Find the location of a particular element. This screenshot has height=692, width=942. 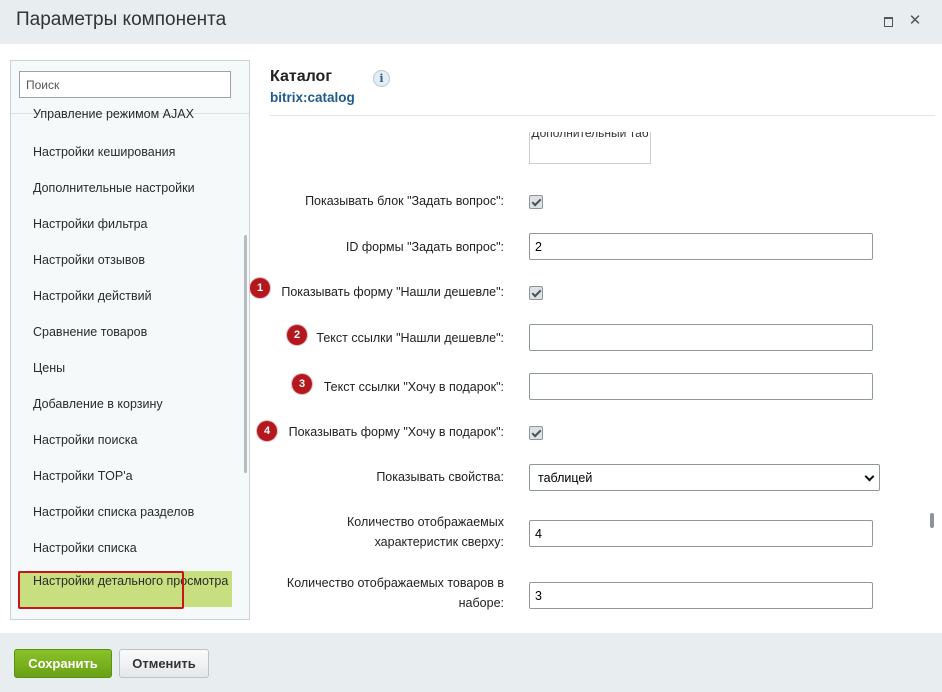

label-line: наборе: is located at coordinates (481, 603).